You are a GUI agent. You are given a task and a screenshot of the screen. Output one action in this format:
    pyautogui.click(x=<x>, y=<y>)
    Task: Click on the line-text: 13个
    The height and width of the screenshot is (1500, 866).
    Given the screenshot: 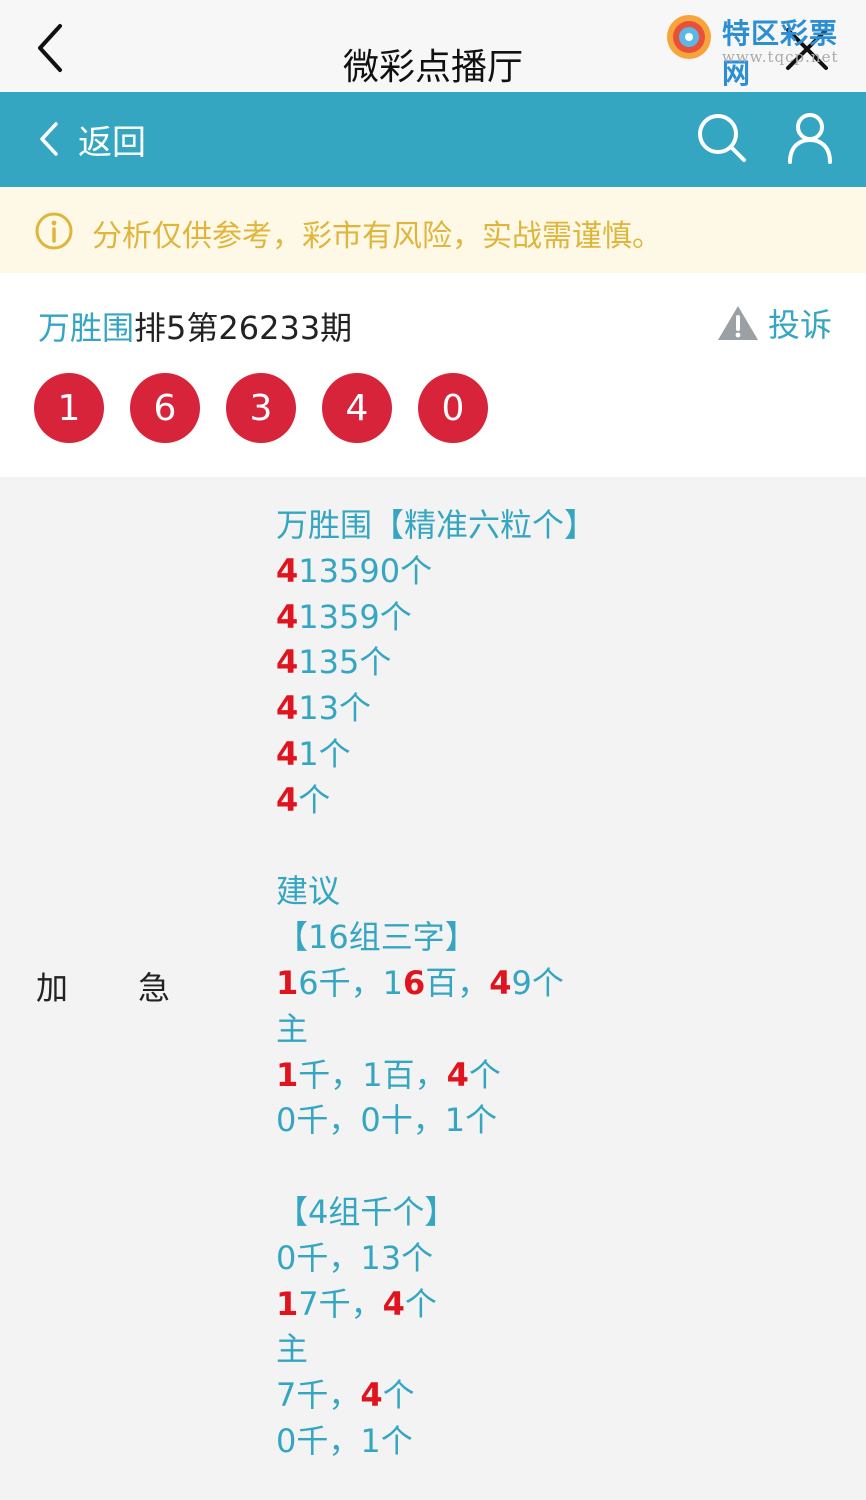 What is the action you would take?
    pyautogui.click(x=334, y=708)
    